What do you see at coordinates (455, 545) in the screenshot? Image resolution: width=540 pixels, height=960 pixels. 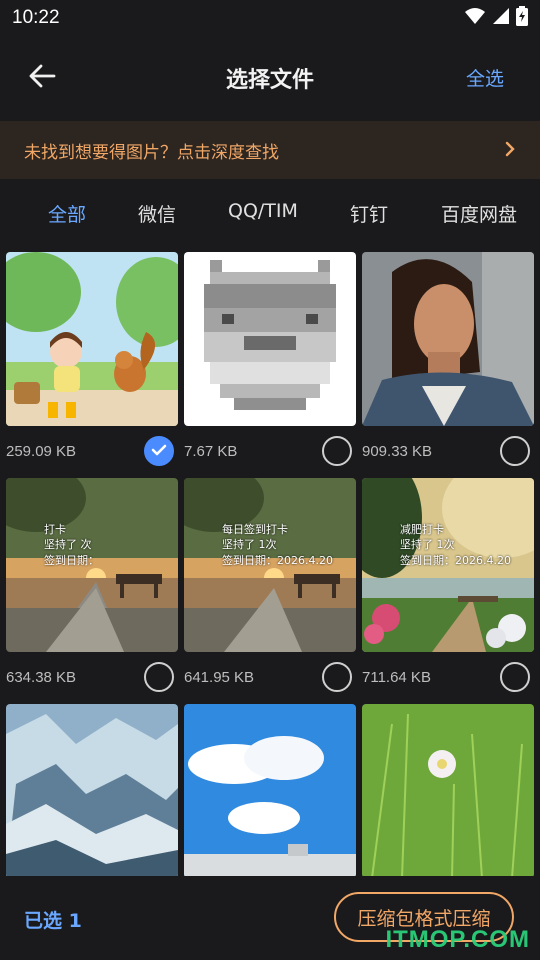 I see `checkin-overlay: 减肥打卡 坚持了 1次 签到日期：2026.4.20` at bounding box center [455, 545].